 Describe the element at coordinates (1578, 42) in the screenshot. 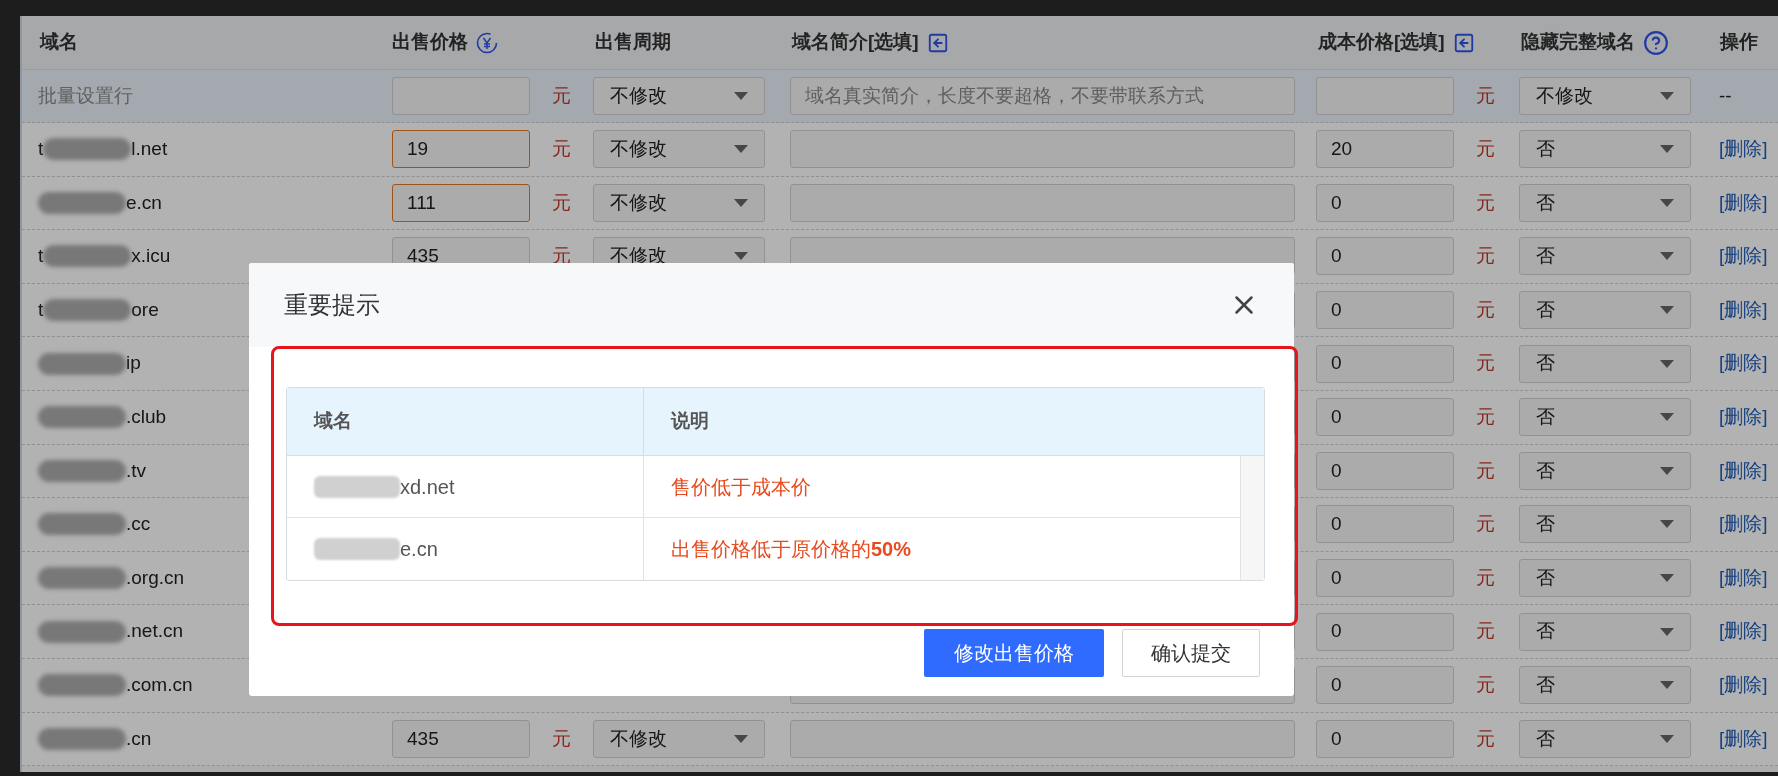

I see `column-header: 隐藏完整域名` at that location.